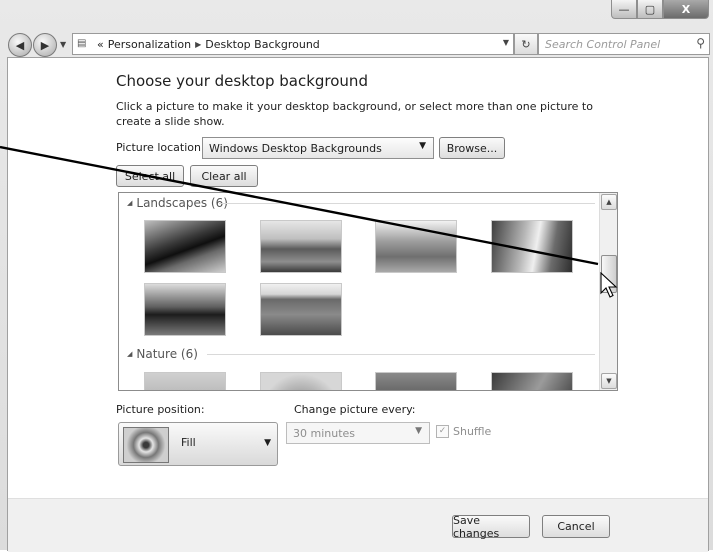 This screenshot has width=713, height=552. I want to click on select-all-button: Select all, so click(150, 176).